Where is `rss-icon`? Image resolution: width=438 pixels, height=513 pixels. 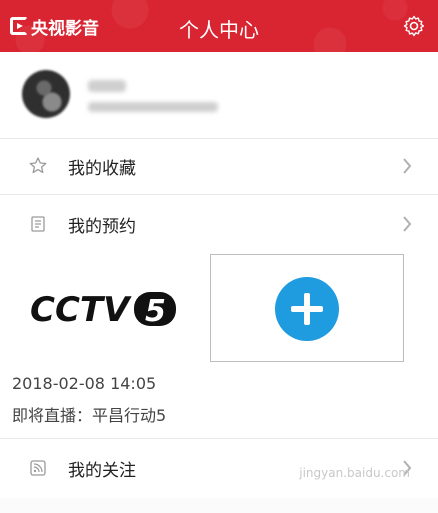
rss-icon is located at coordinates (38, 468).